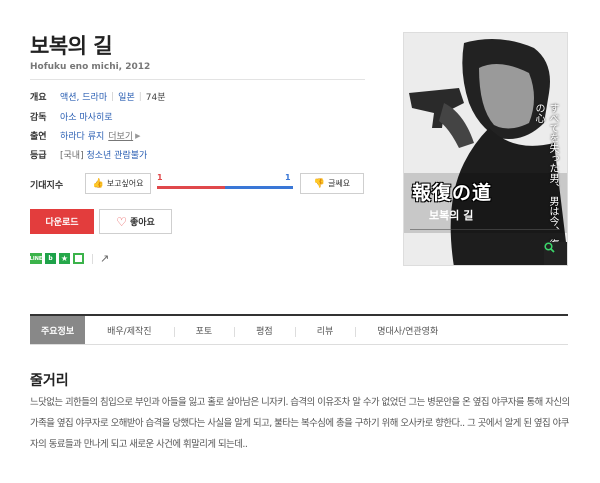  What do you see at coordinates (86, 116) in the screenshot?
I see `director-link: 아소 마사히로` at bounding box center [86, 116].